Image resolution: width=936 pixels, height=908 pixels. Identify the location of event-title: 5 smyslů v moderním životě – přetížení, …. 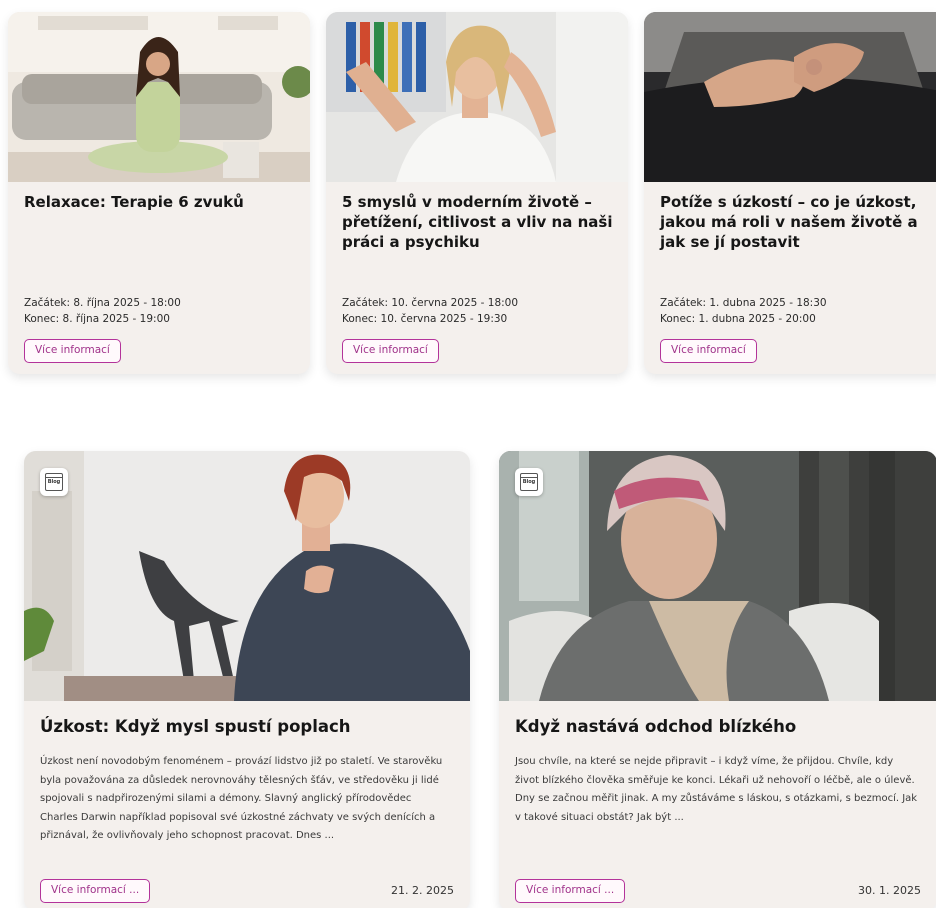
(478, 222).